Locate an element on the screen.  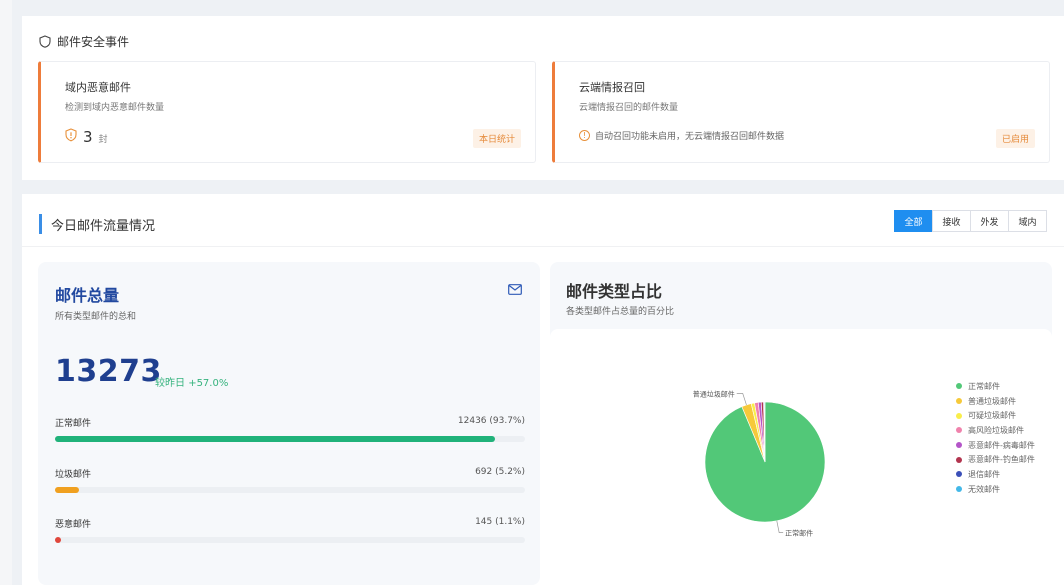
security-section-header: 邮件安全事件 is located at coordinates (84, 41).